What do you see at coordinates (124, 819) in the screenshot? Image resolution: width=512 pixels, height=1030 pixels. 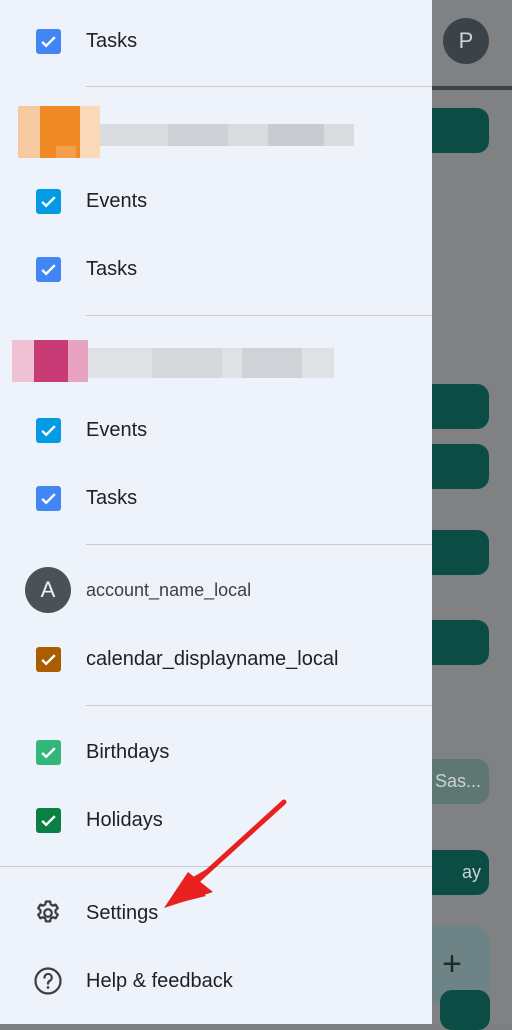 I see `calendar-item-label: Holidays` at bounding box center [124, 819].